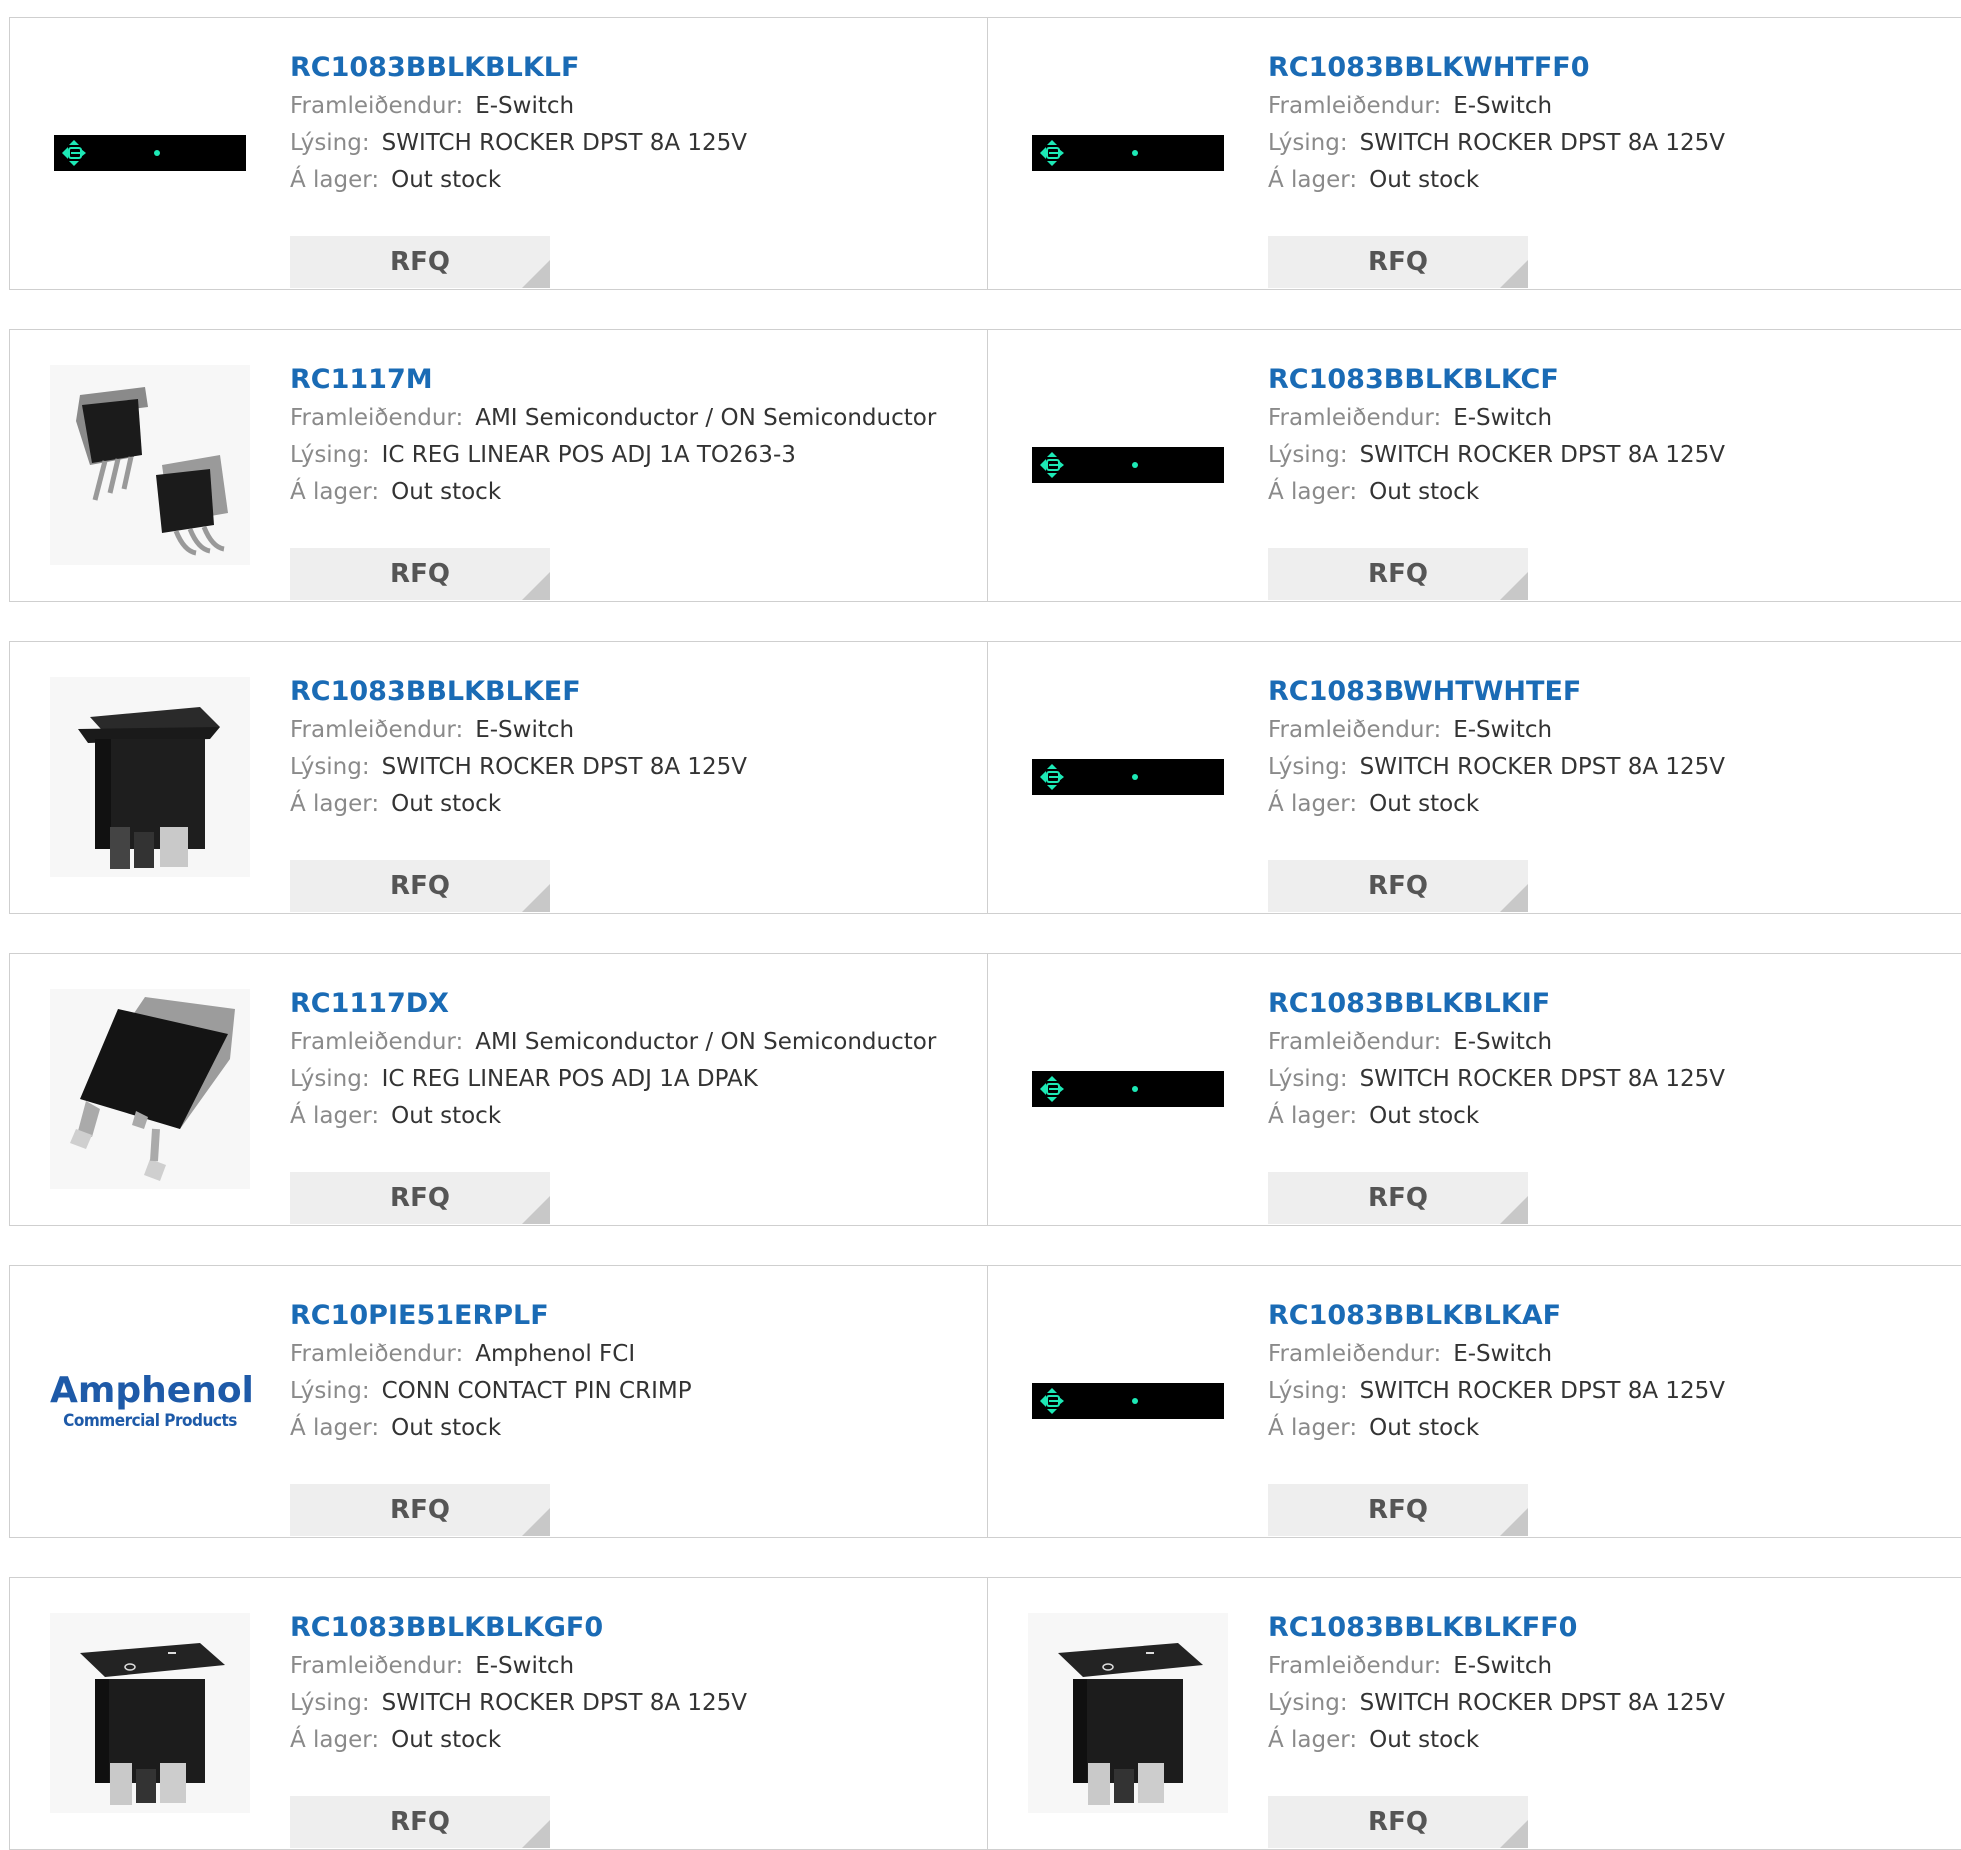  Describe the element at coordinates (613, 1004) in the screenshot. I see `part-number-link: RC1117DX` at that location.